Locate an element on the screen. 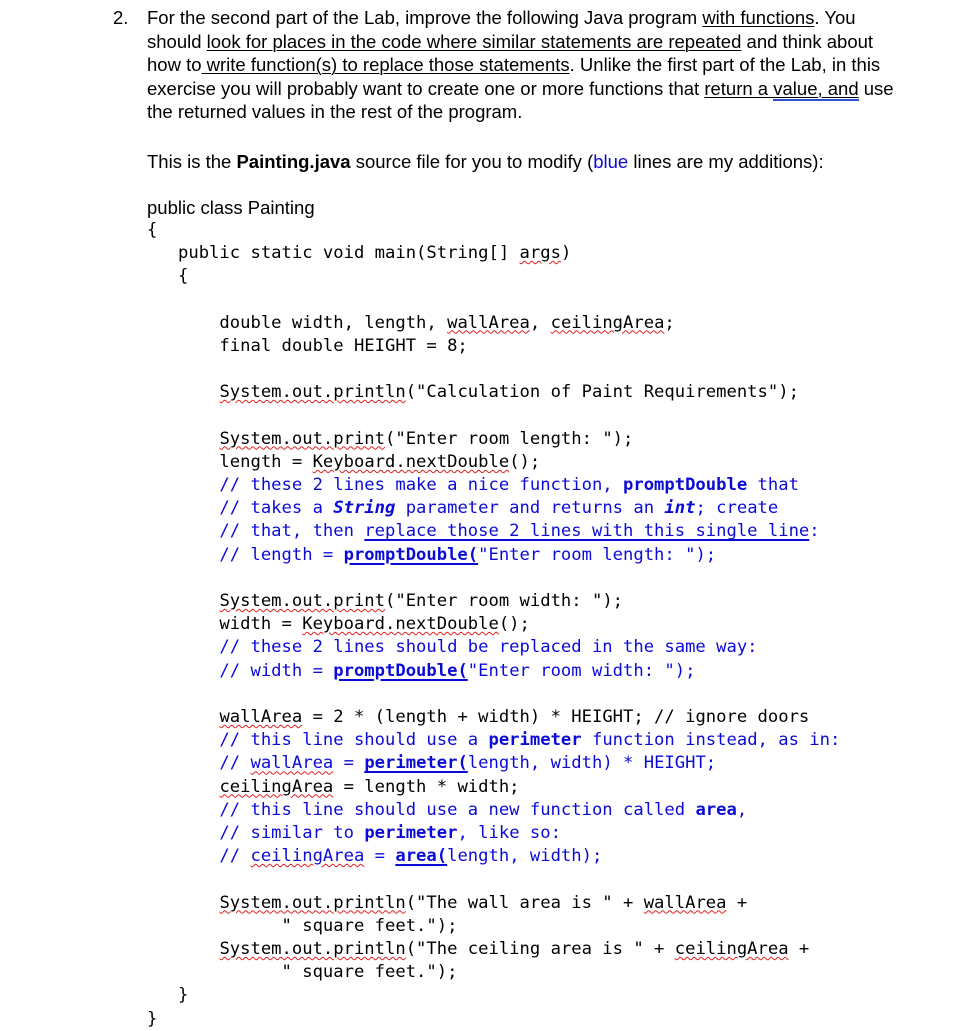 This screenshot has height=1031, width=961. code-token-13-2: parameter and returns an is located at coordinates (530, 508).